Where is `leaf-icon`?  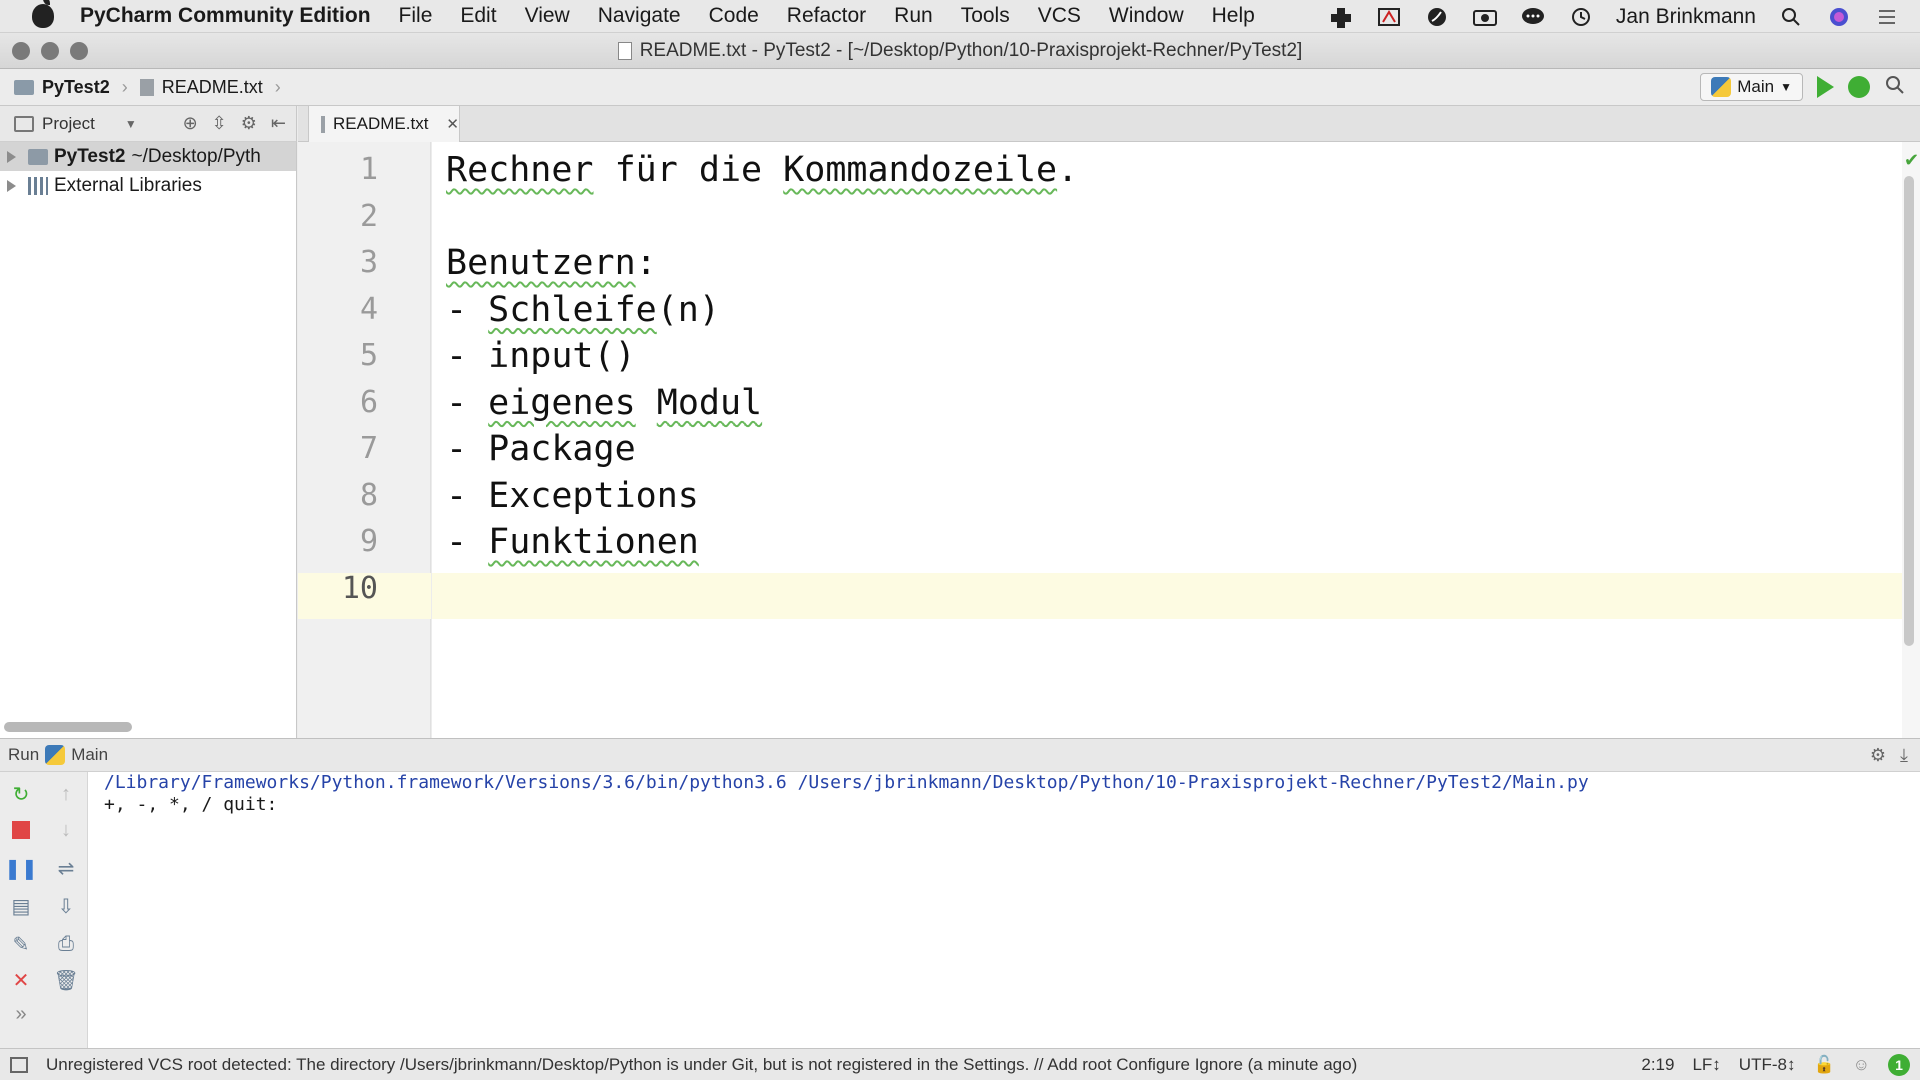 leaf-icon is located at coordinates (1437, 17).